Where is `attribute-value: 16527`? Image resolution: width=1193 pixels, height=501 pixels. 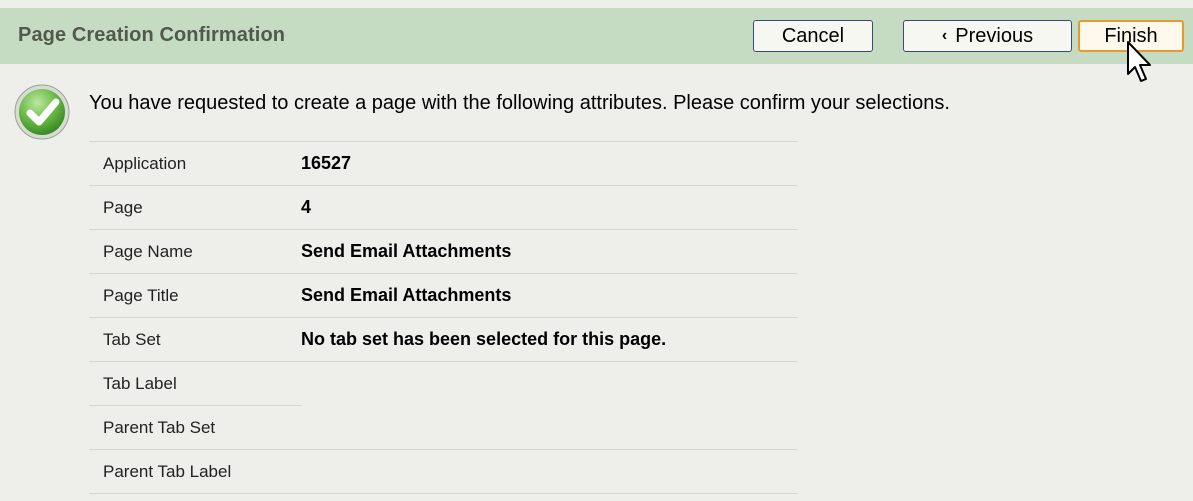 attribute-value: 16527 is located at coordinates (549, 163).